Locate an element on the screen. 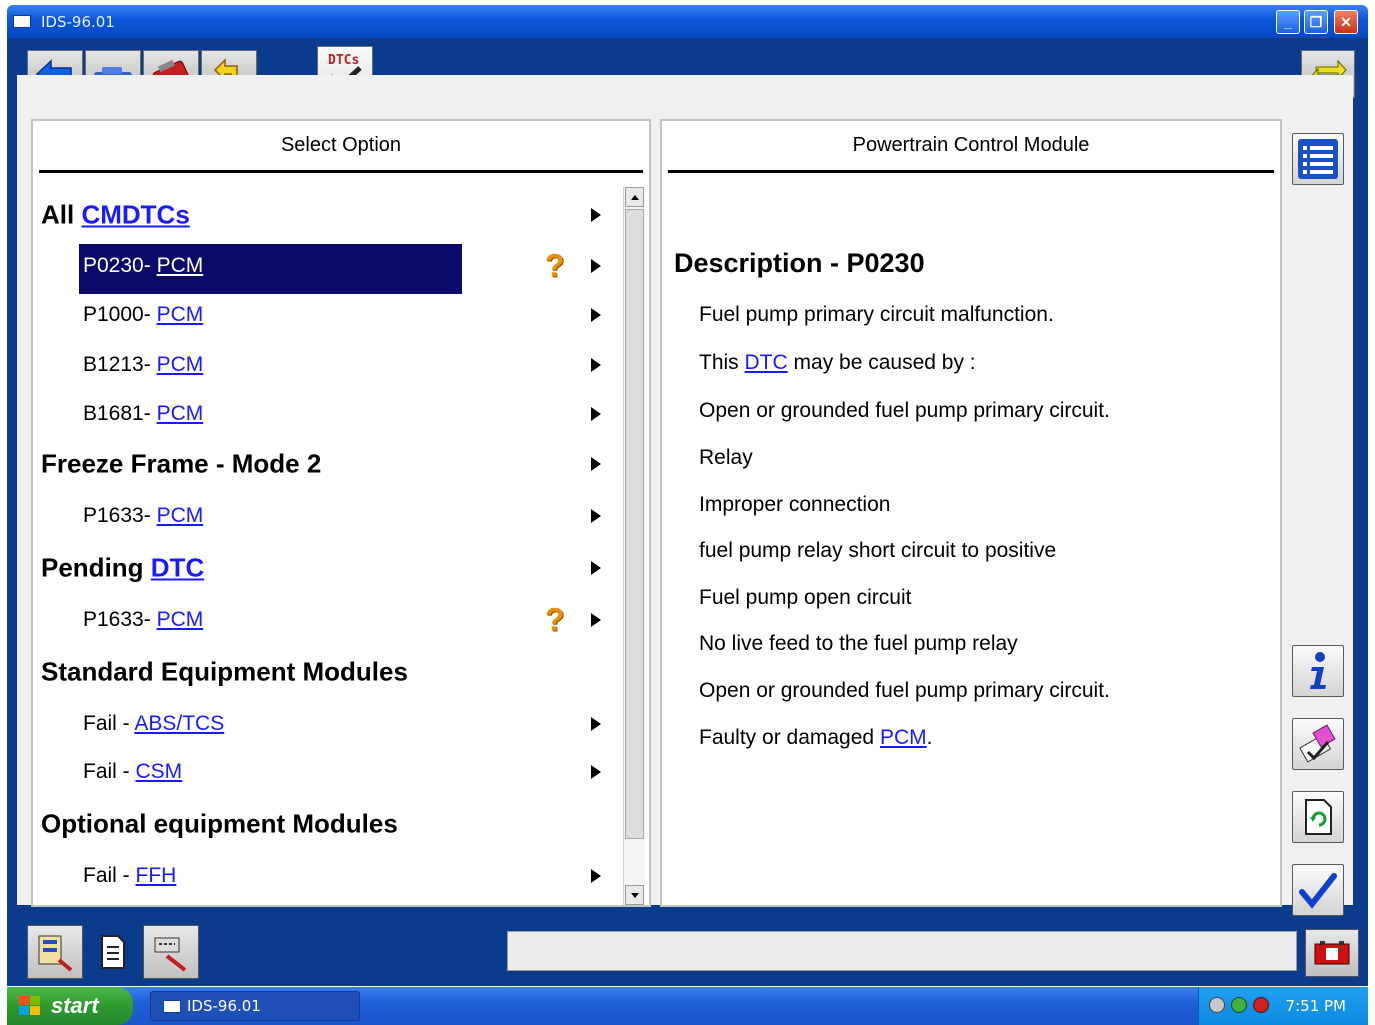 Image resolution: width=1375 pixels, height=1025 pixels. list-row-text: B1213- is located at coordinates (120, 364).